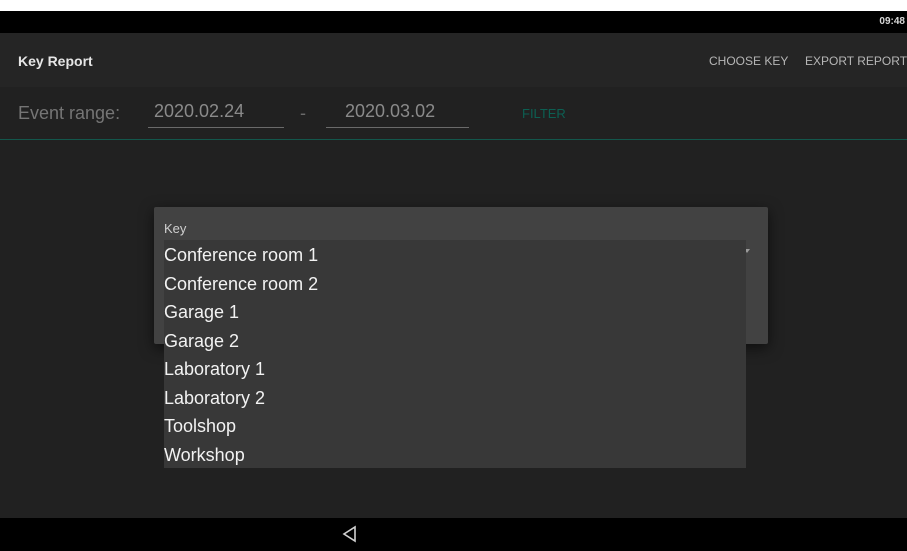  What do you see at coordinates (390, 111) in the screenshot?
I see `end-date-value: 2020.03.02` at bounding box center [390, 111].